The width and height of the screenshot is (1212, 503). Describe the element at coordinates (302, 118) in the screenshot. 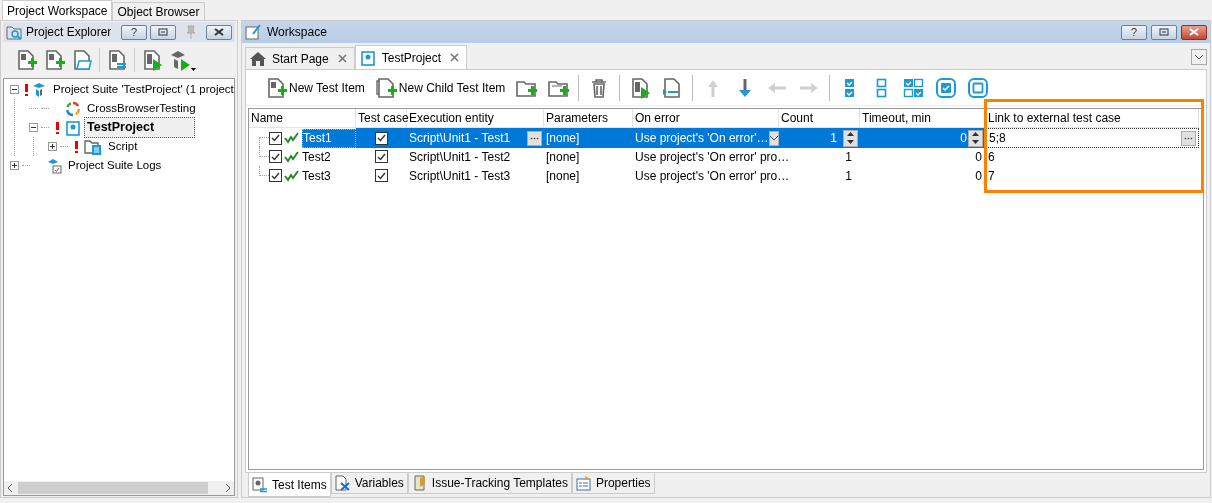

I see `column-header: Name` at that location.